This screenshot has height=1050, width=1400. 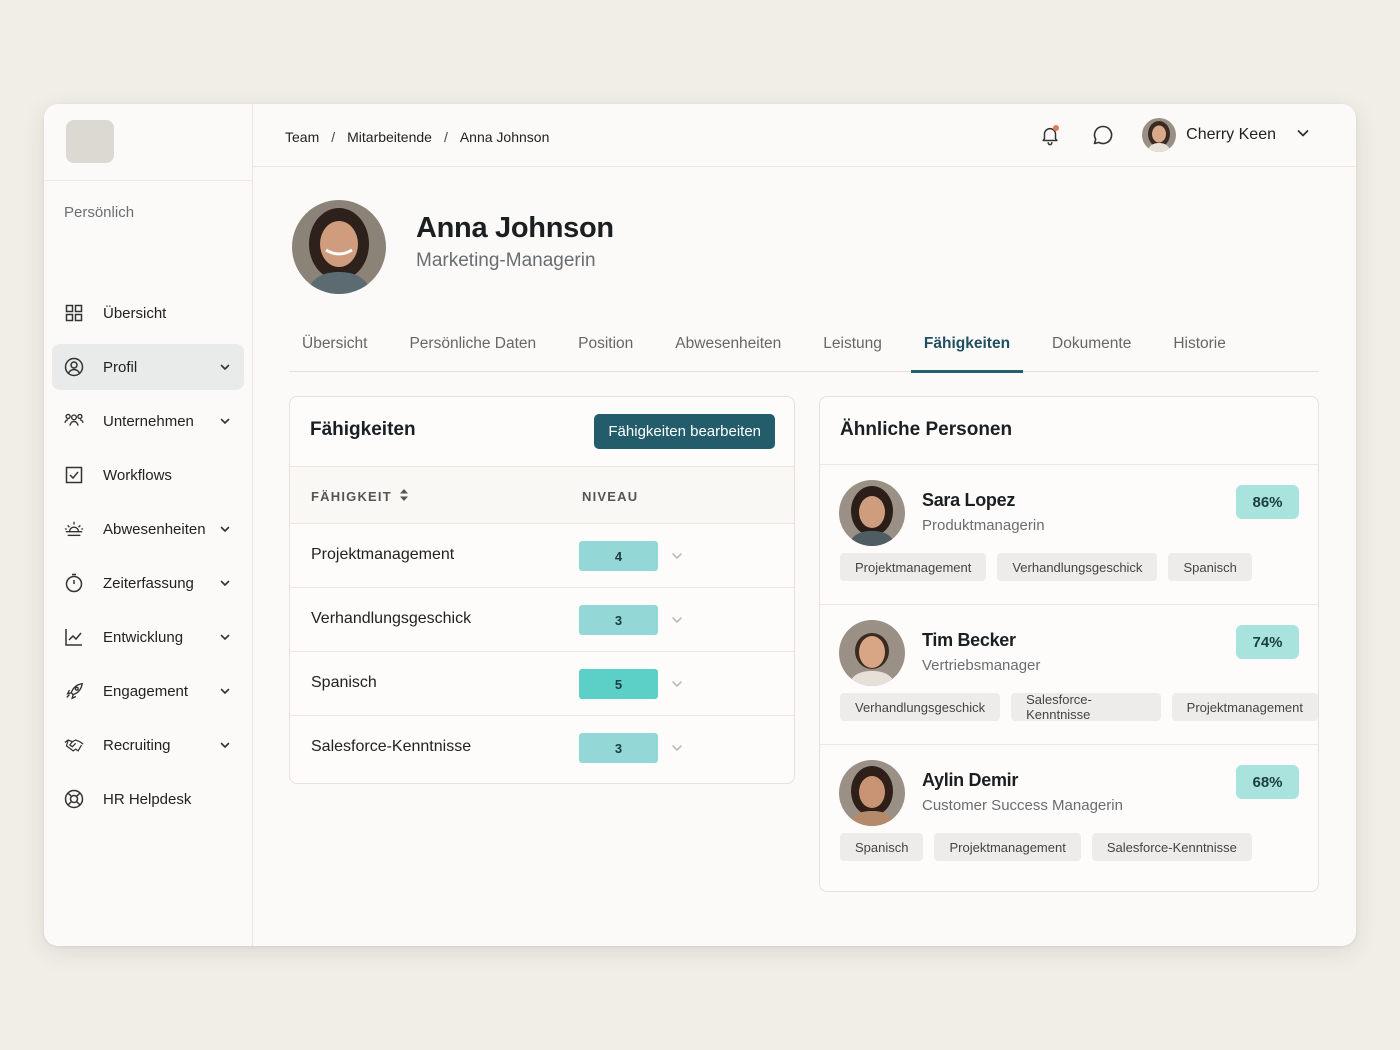 What do you see at coordinates (618, 684) in the screenshot?
I see `skill-level-badge: 5` at bounding box center [618, 684].